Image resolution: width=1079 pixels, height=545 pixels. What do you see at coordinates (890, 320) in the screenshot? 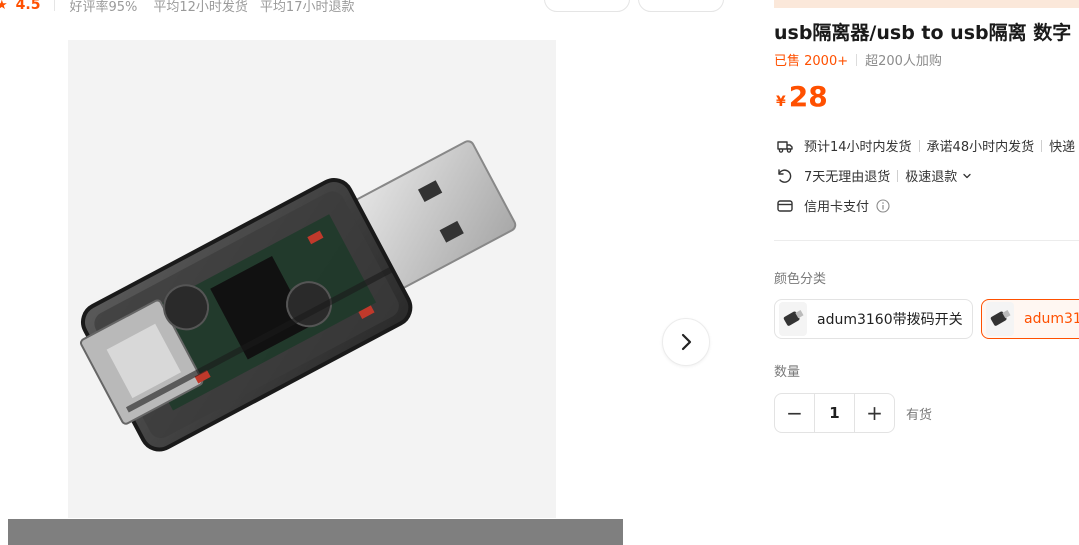
I see `variant-label: adum3160带拨码开关` at bounding box center [890, 320].